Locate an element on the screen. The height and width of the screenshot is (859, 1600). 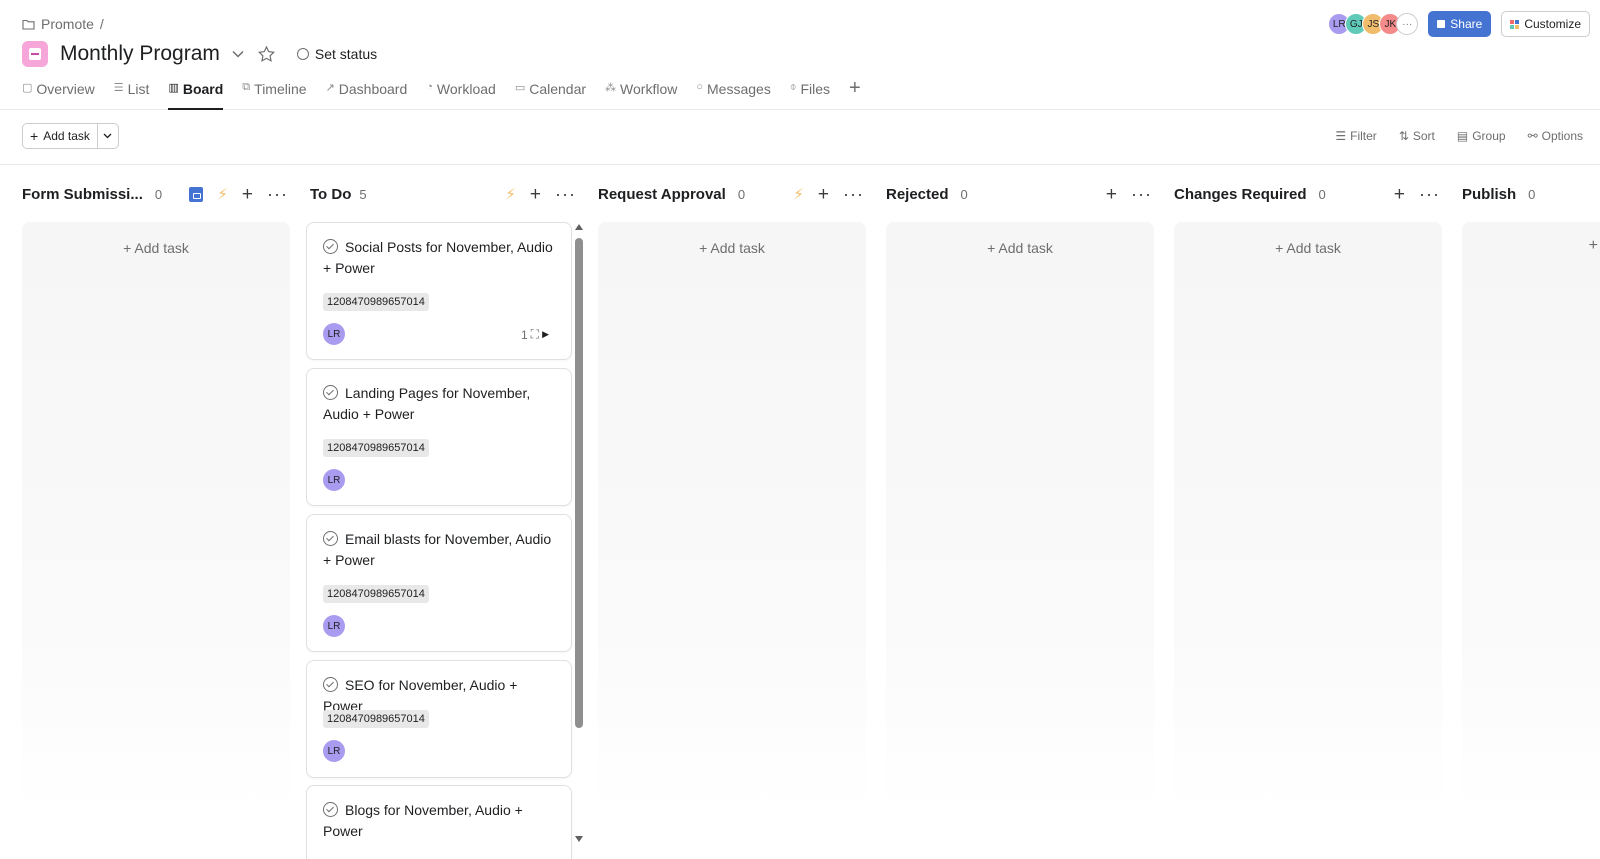
board-column: Changes Required 0 + ··· + Add task is located at coordinates (1308, 512).